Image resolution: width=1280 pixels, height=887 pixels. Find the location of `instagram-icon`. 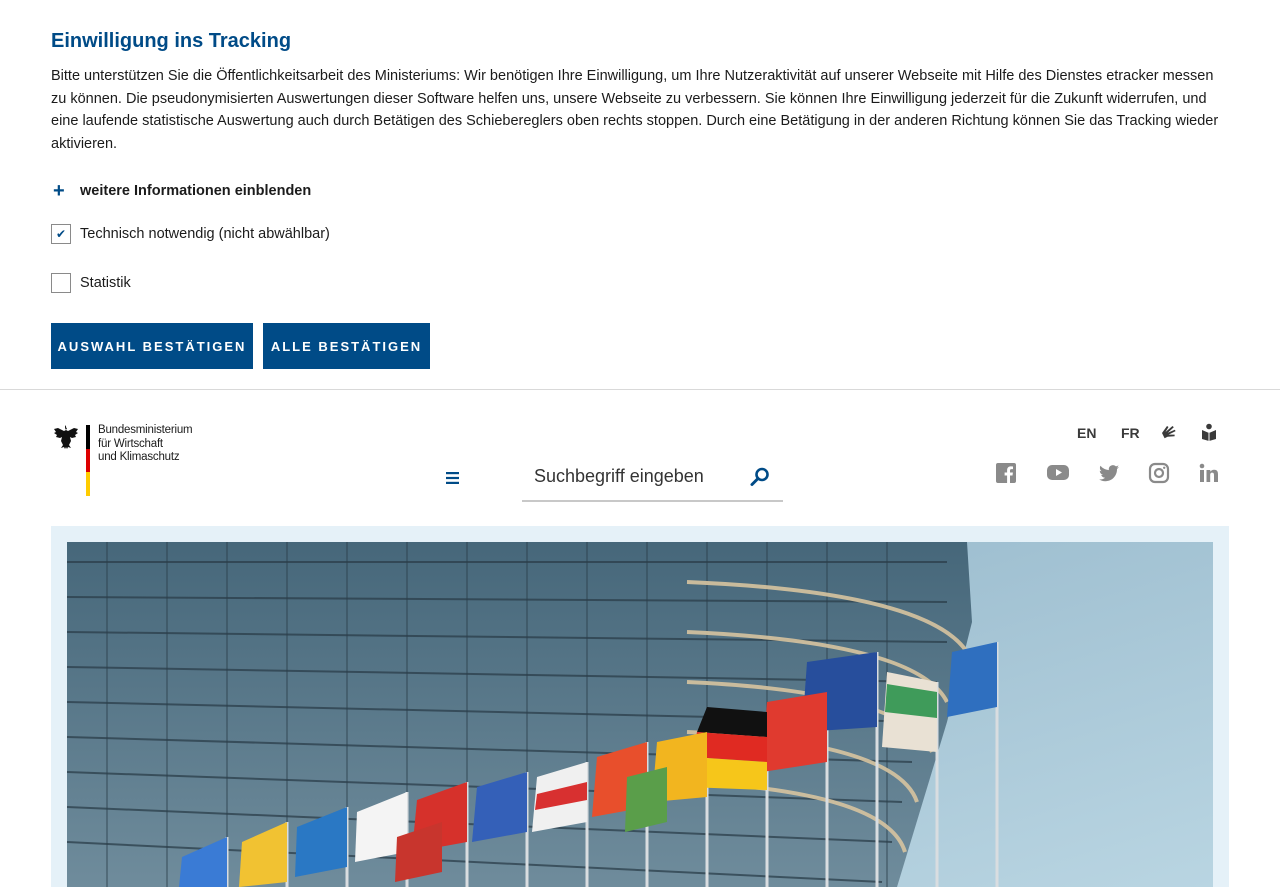

instagram-icon is located at coordinates (1159, 473).